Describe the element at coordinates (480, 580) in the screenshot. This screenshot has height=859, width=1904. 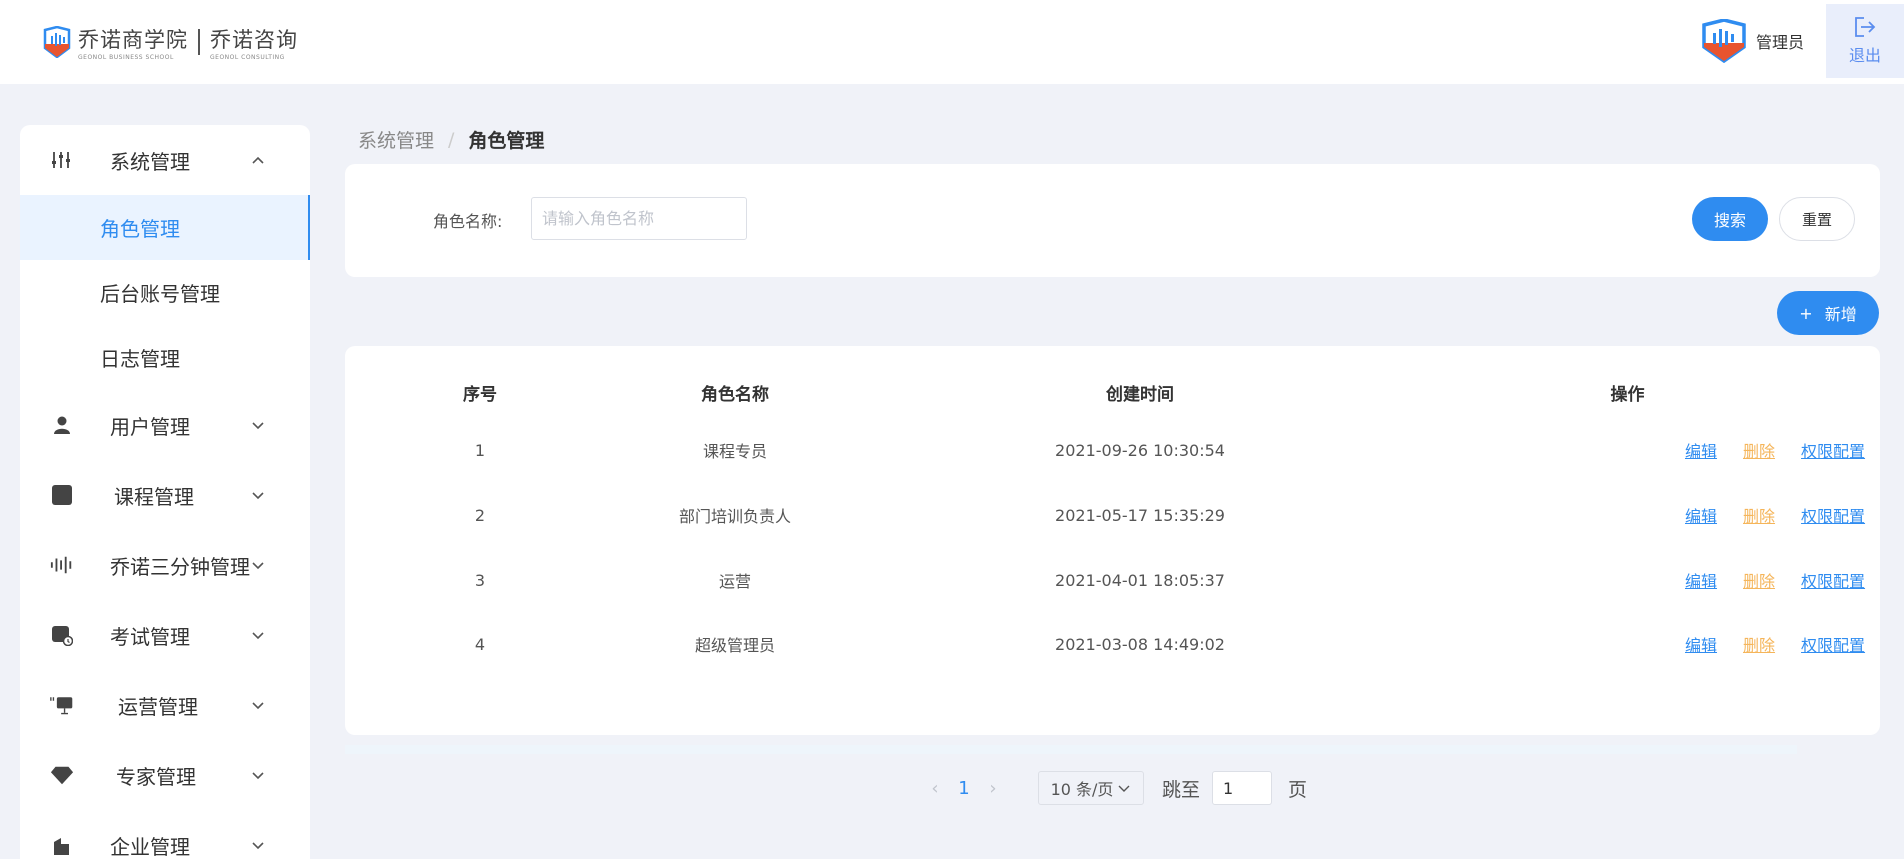
I see `row-index: 3` at that location.